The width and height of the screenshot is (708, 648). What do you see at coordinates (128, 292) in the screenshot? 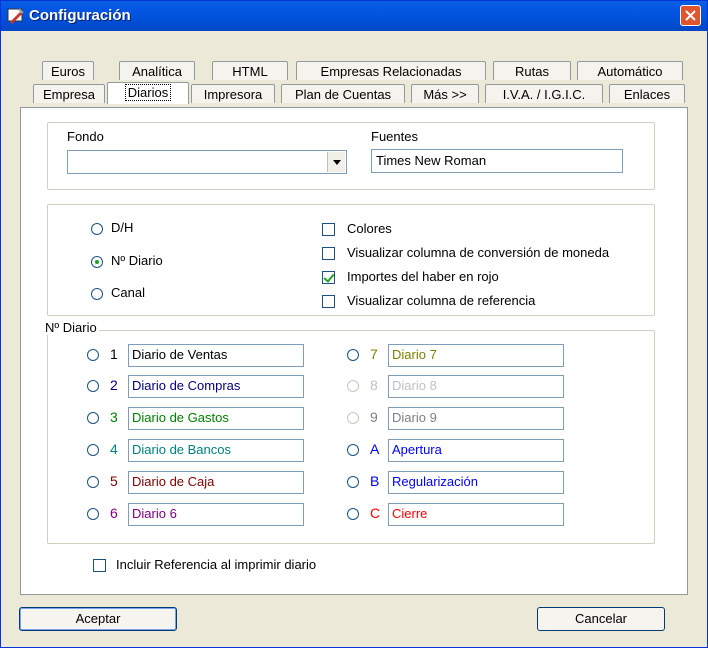
I see `radio-canal-label: Canal` at bounding box center [128, 292].